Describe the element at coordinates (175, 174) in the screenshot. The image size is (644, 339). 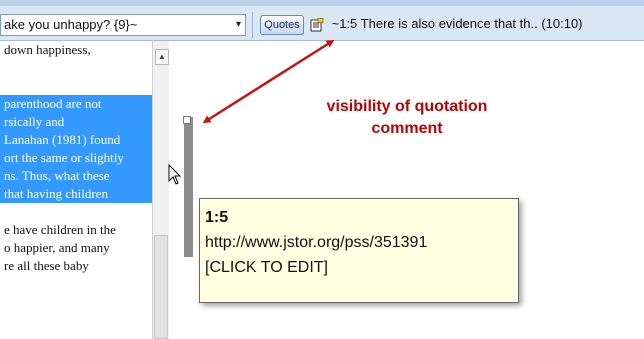
I see `mouse-cursor-icon` at that location.